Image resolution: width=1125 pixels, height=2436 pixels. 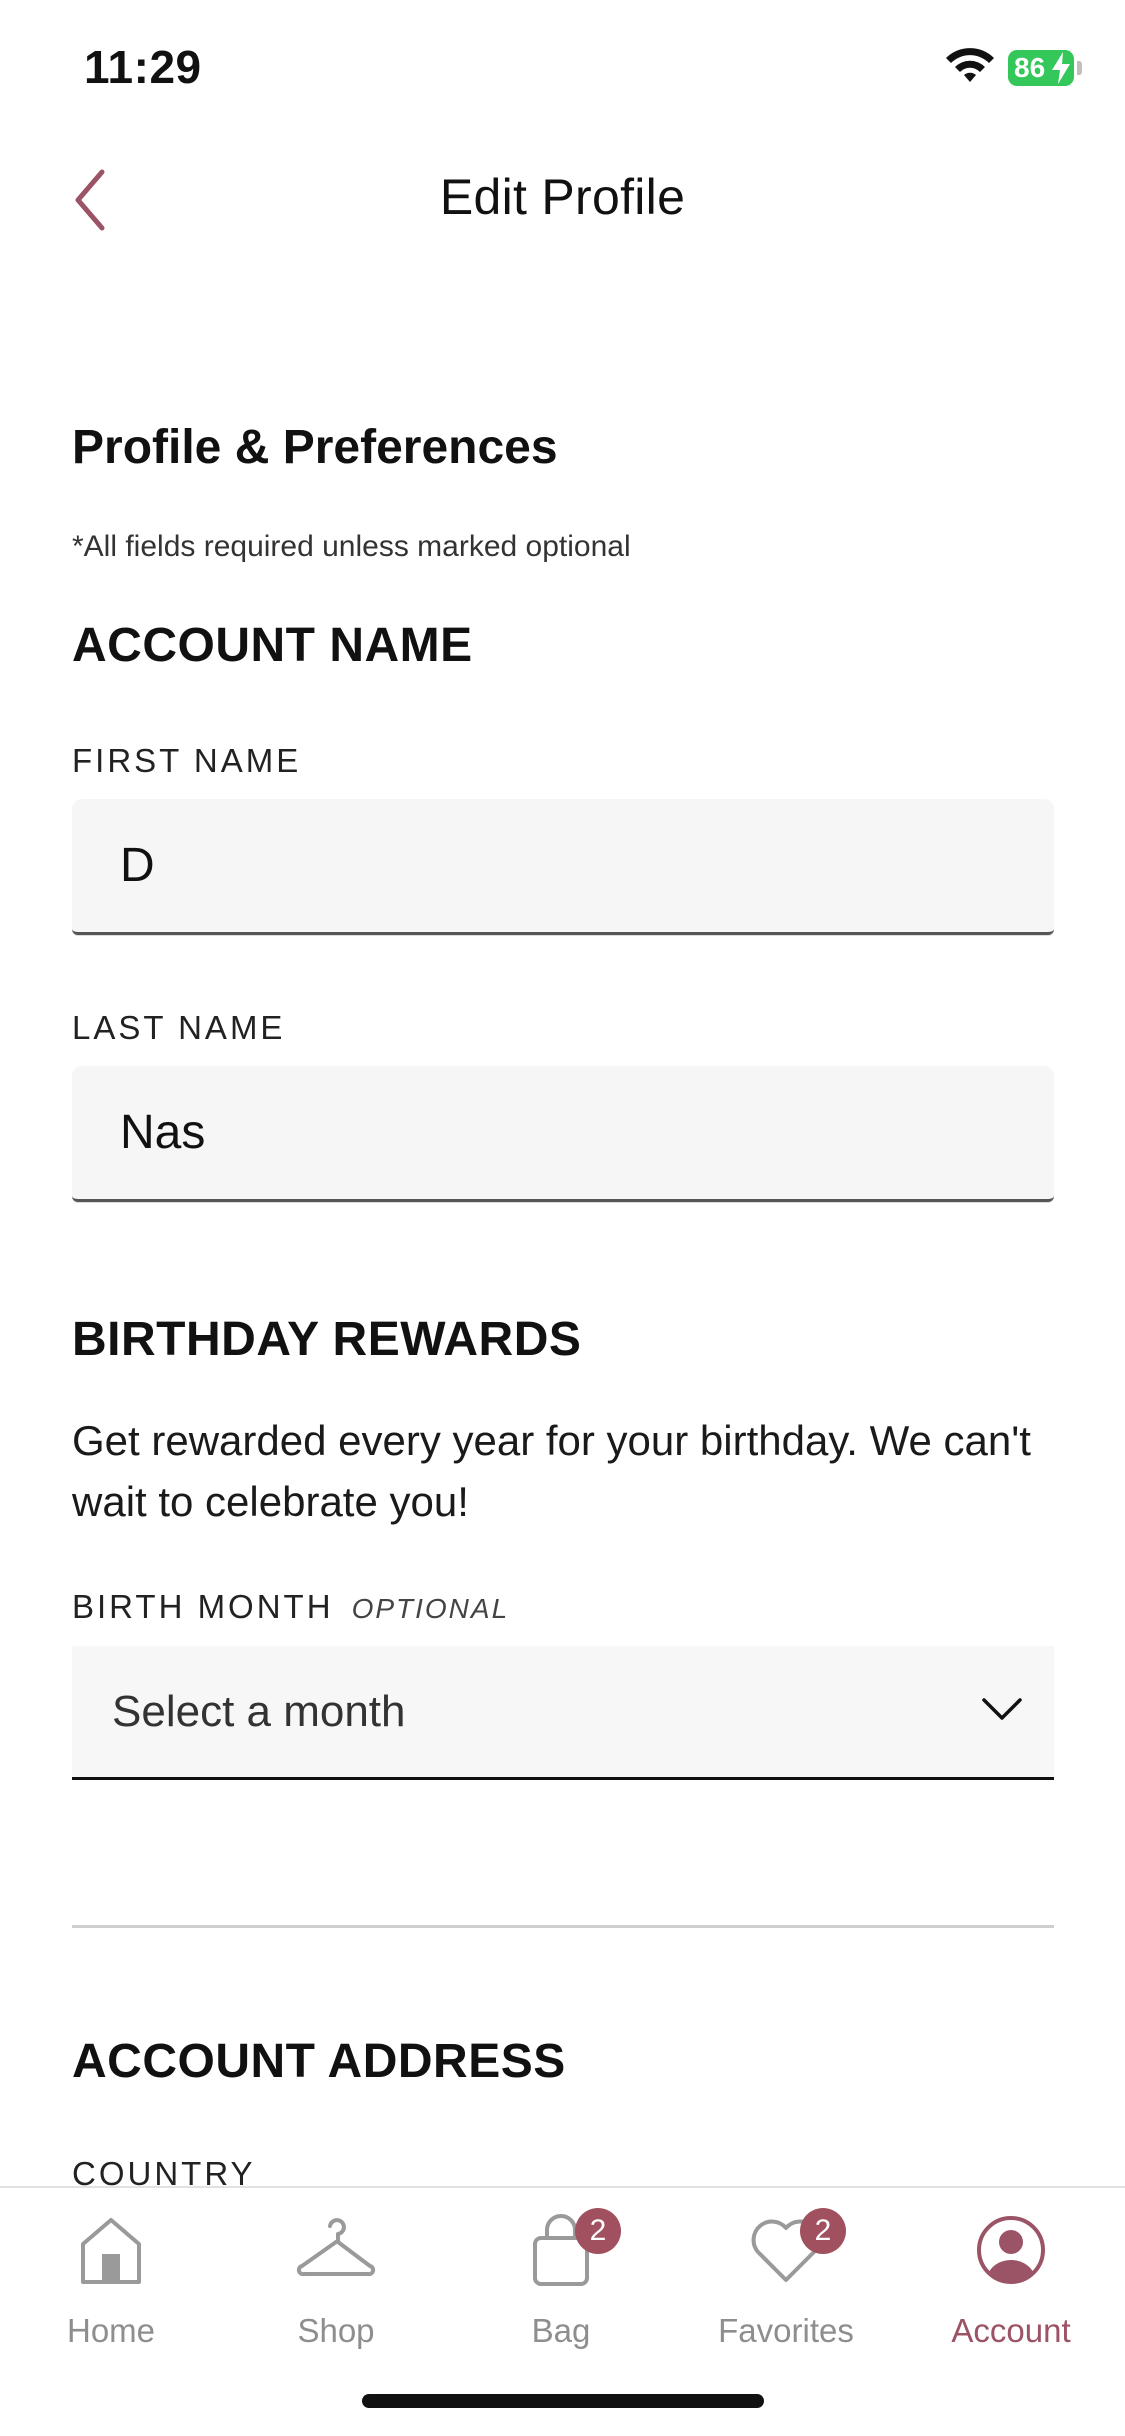 I want to click on section-divider, so click(x=563, y=1926).